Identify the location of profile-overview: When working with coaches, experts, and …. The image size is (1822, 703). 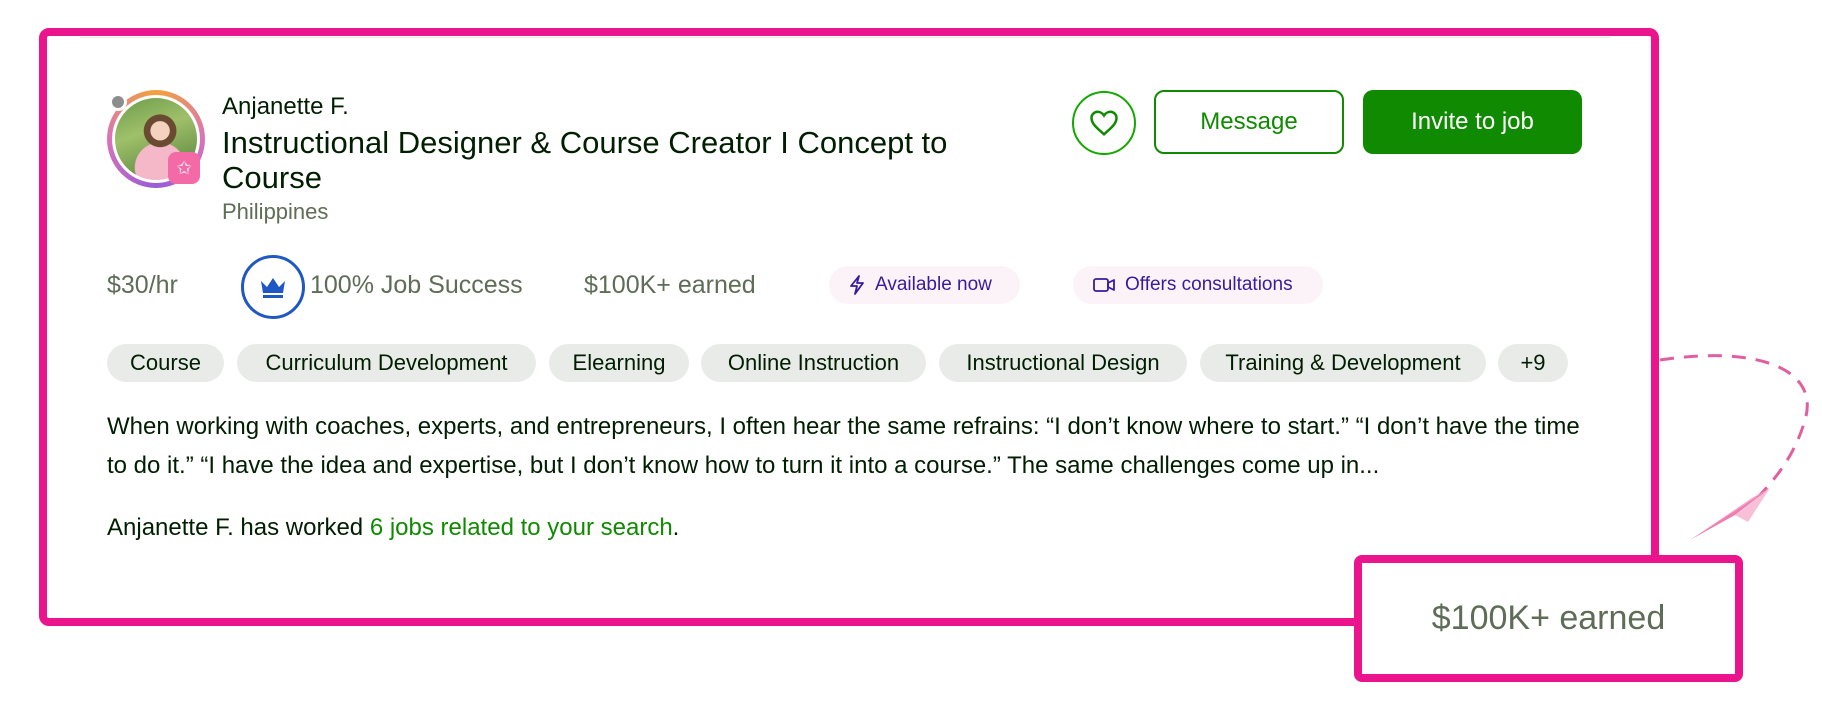
(847, 446).